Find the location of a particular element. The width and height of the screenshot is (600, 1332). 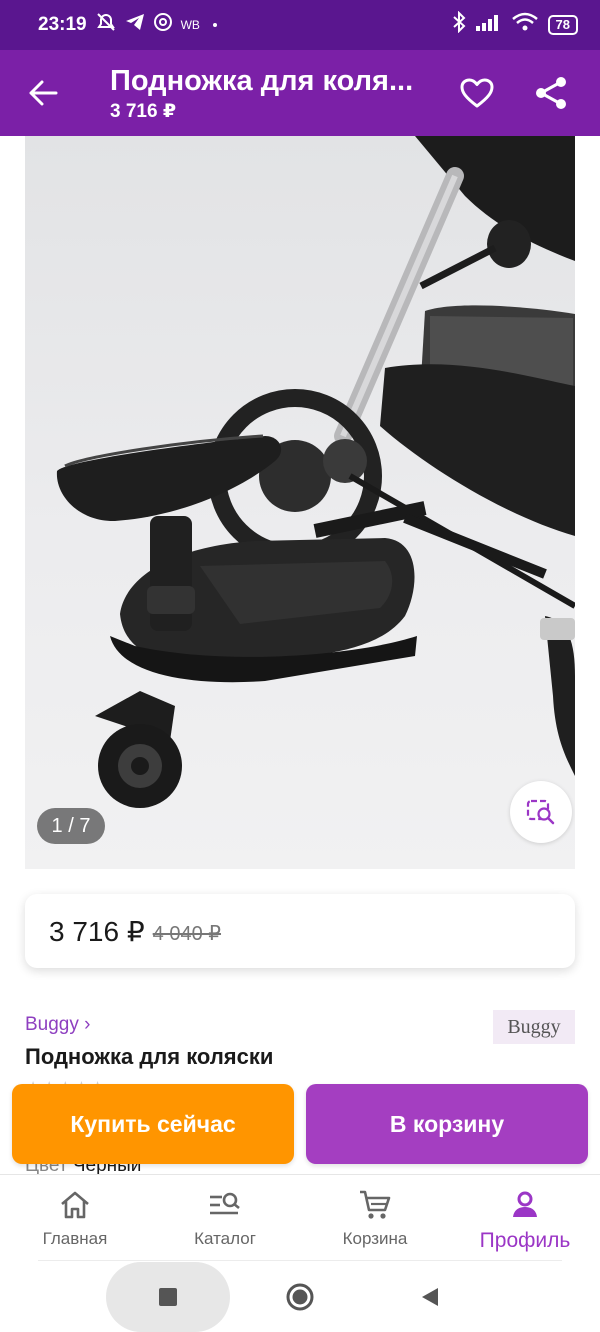

current-price: 3 716 ₽ is located at coordinates (97, 931).